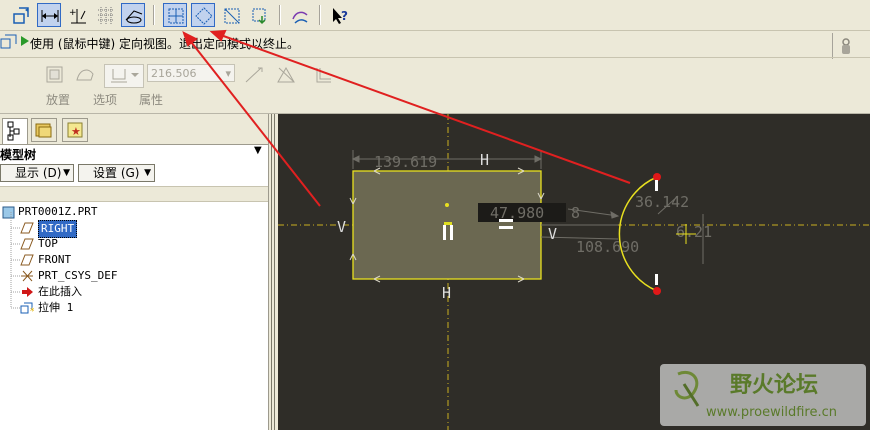  I want to click on sketch-orientation-button, so click(21, 15).